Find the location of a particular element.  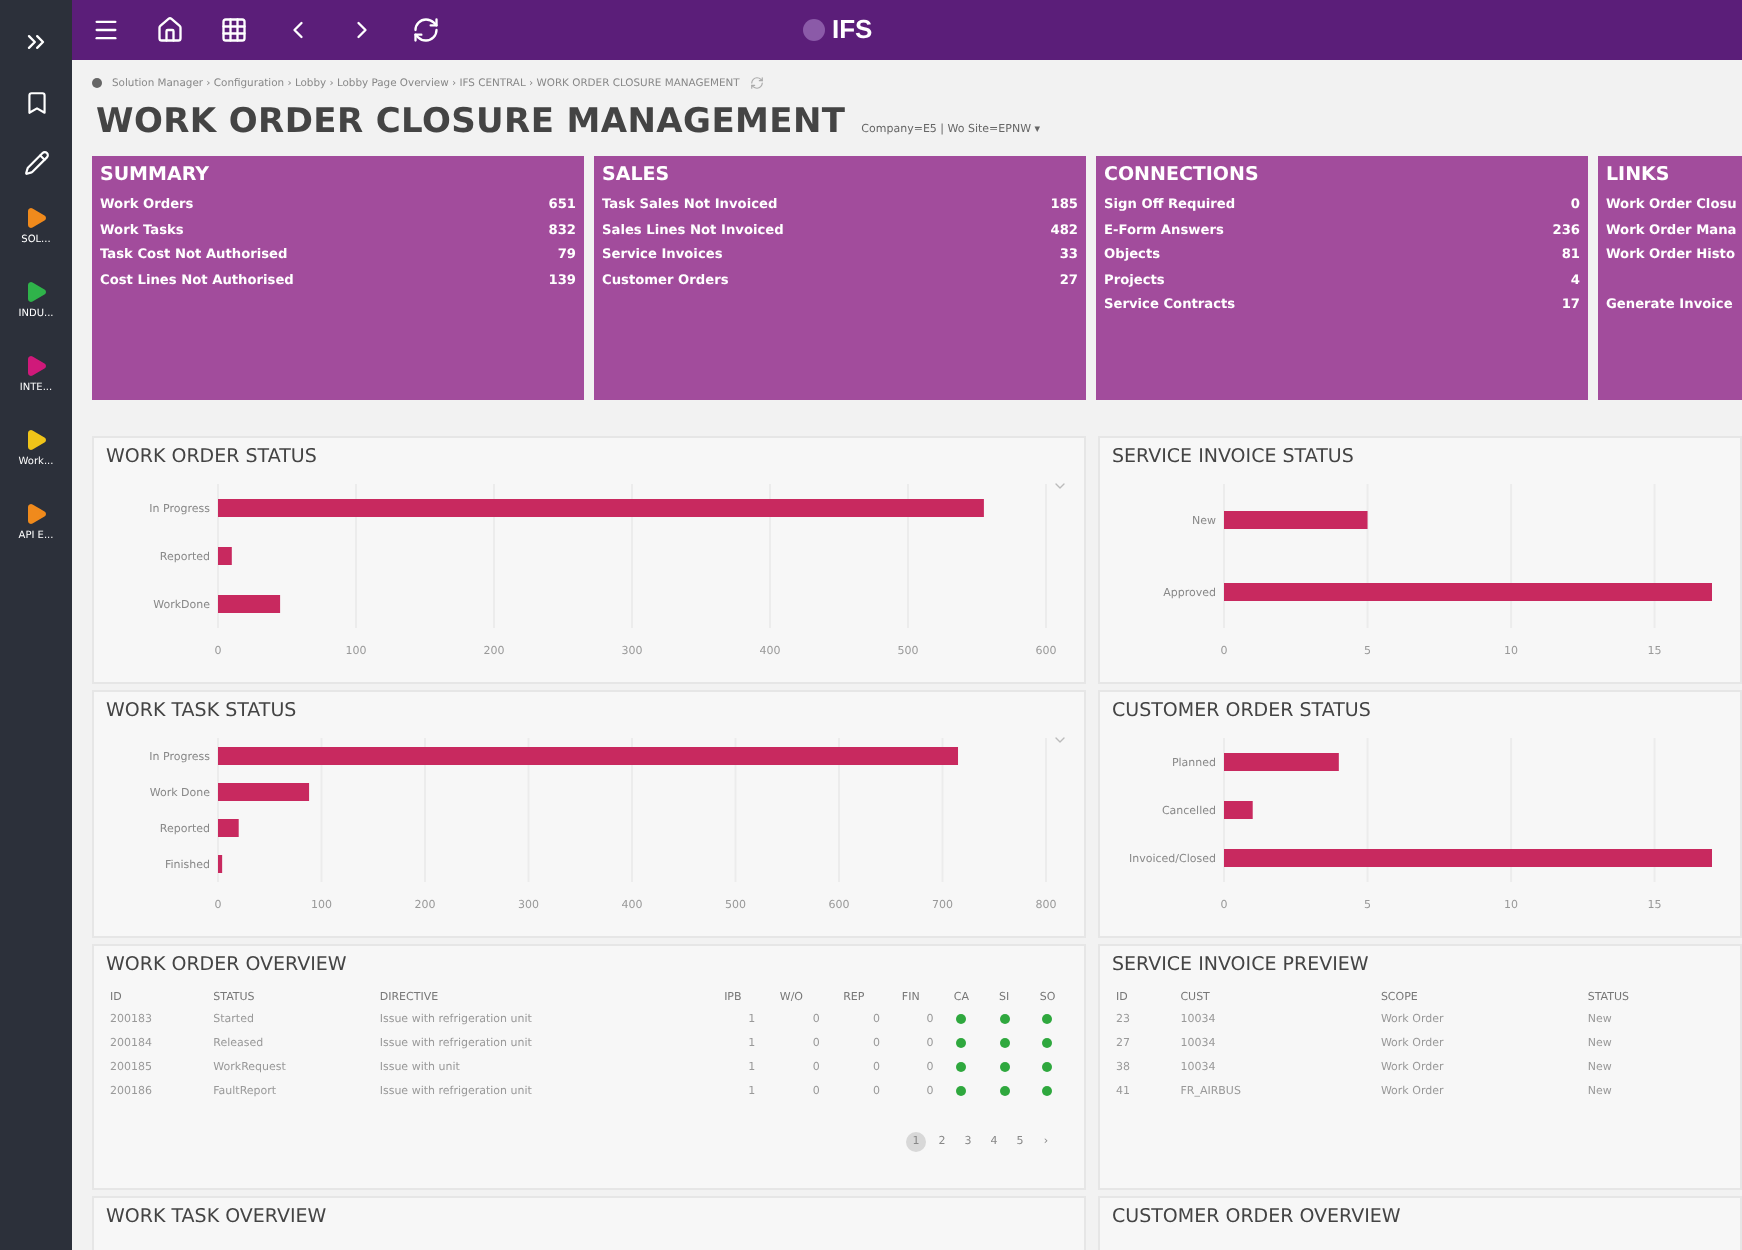

panel-title: CUSTOMER ORDER STATUS is located at coordinates (1242, 711).